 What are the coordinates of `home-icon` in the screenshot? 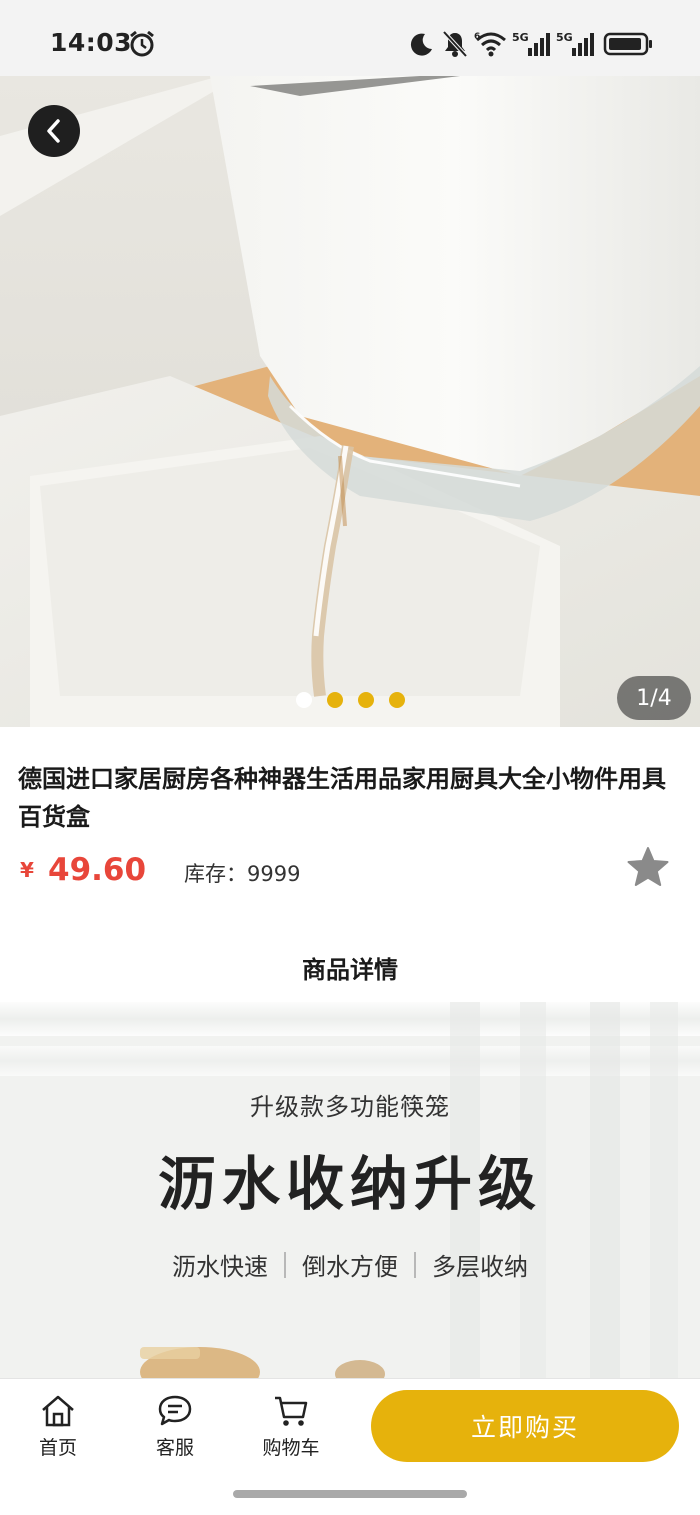 It's located at (58, 1411).